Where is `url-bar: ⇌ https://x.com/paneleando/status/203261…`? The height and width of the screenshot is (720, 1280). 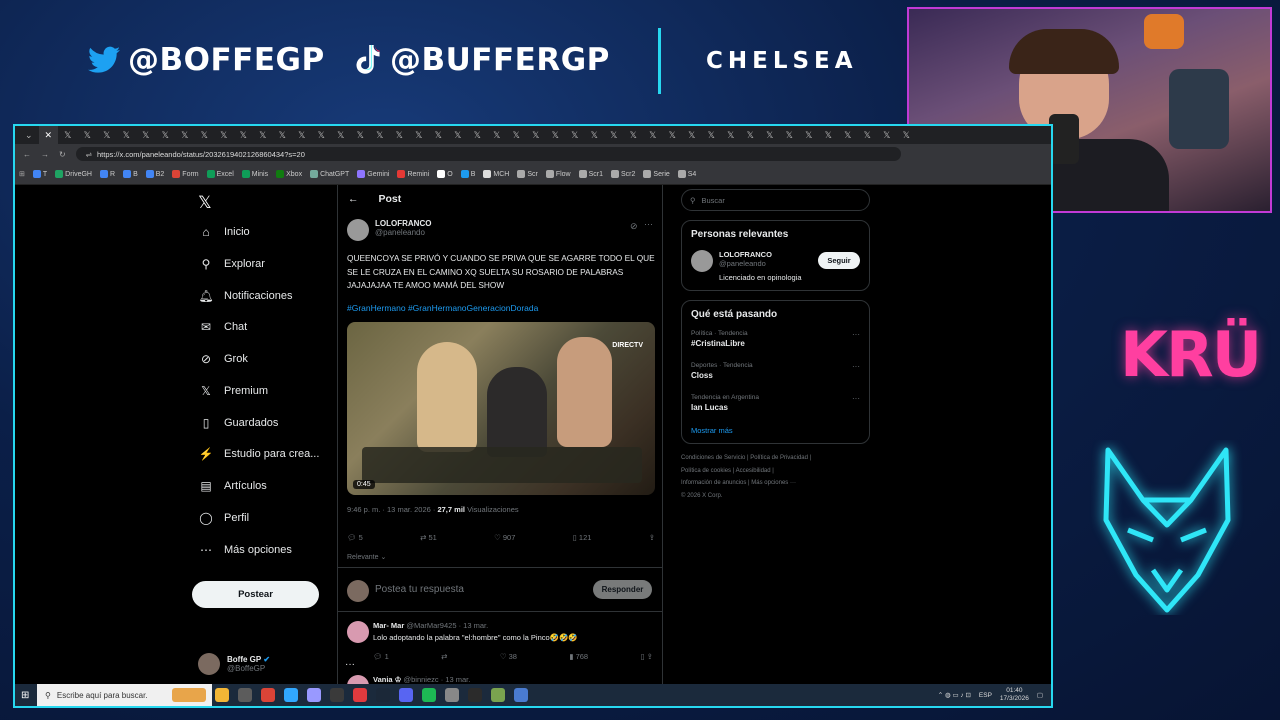 url-bar: ⇌ https://x.com/paneleando/status/203261… is located at coordinates (488, 154).